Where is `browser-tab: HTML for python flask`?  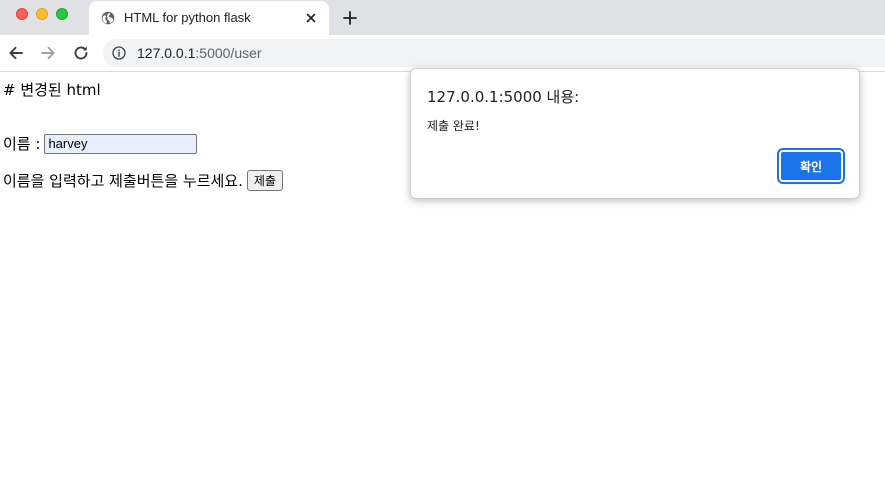
browser-tab: HTML for python flask is located at coordinates (209, 18).